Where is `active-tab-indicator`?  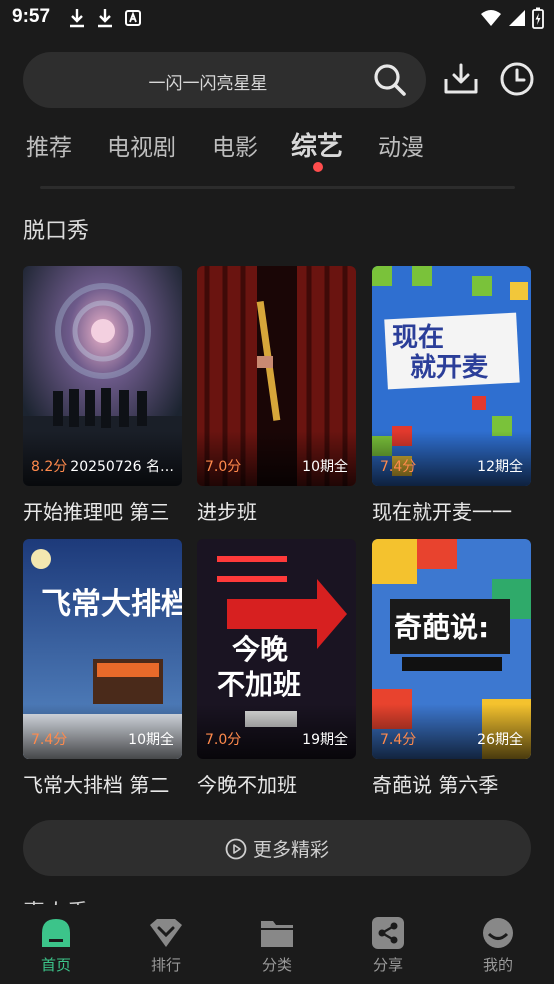
active-tab-indicator is located at coordinates (318, 167).